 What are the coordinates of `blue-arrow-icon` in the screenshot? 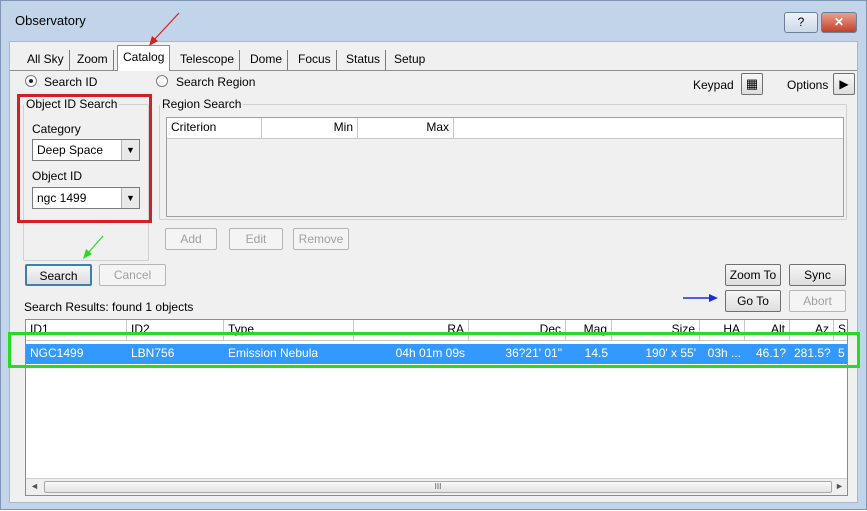 It's located at (700, 298).